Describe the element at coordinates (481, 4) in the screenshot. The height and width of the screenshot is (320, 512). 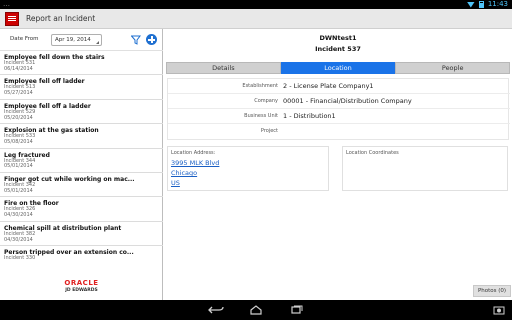
I see `battery-icon` at that location.